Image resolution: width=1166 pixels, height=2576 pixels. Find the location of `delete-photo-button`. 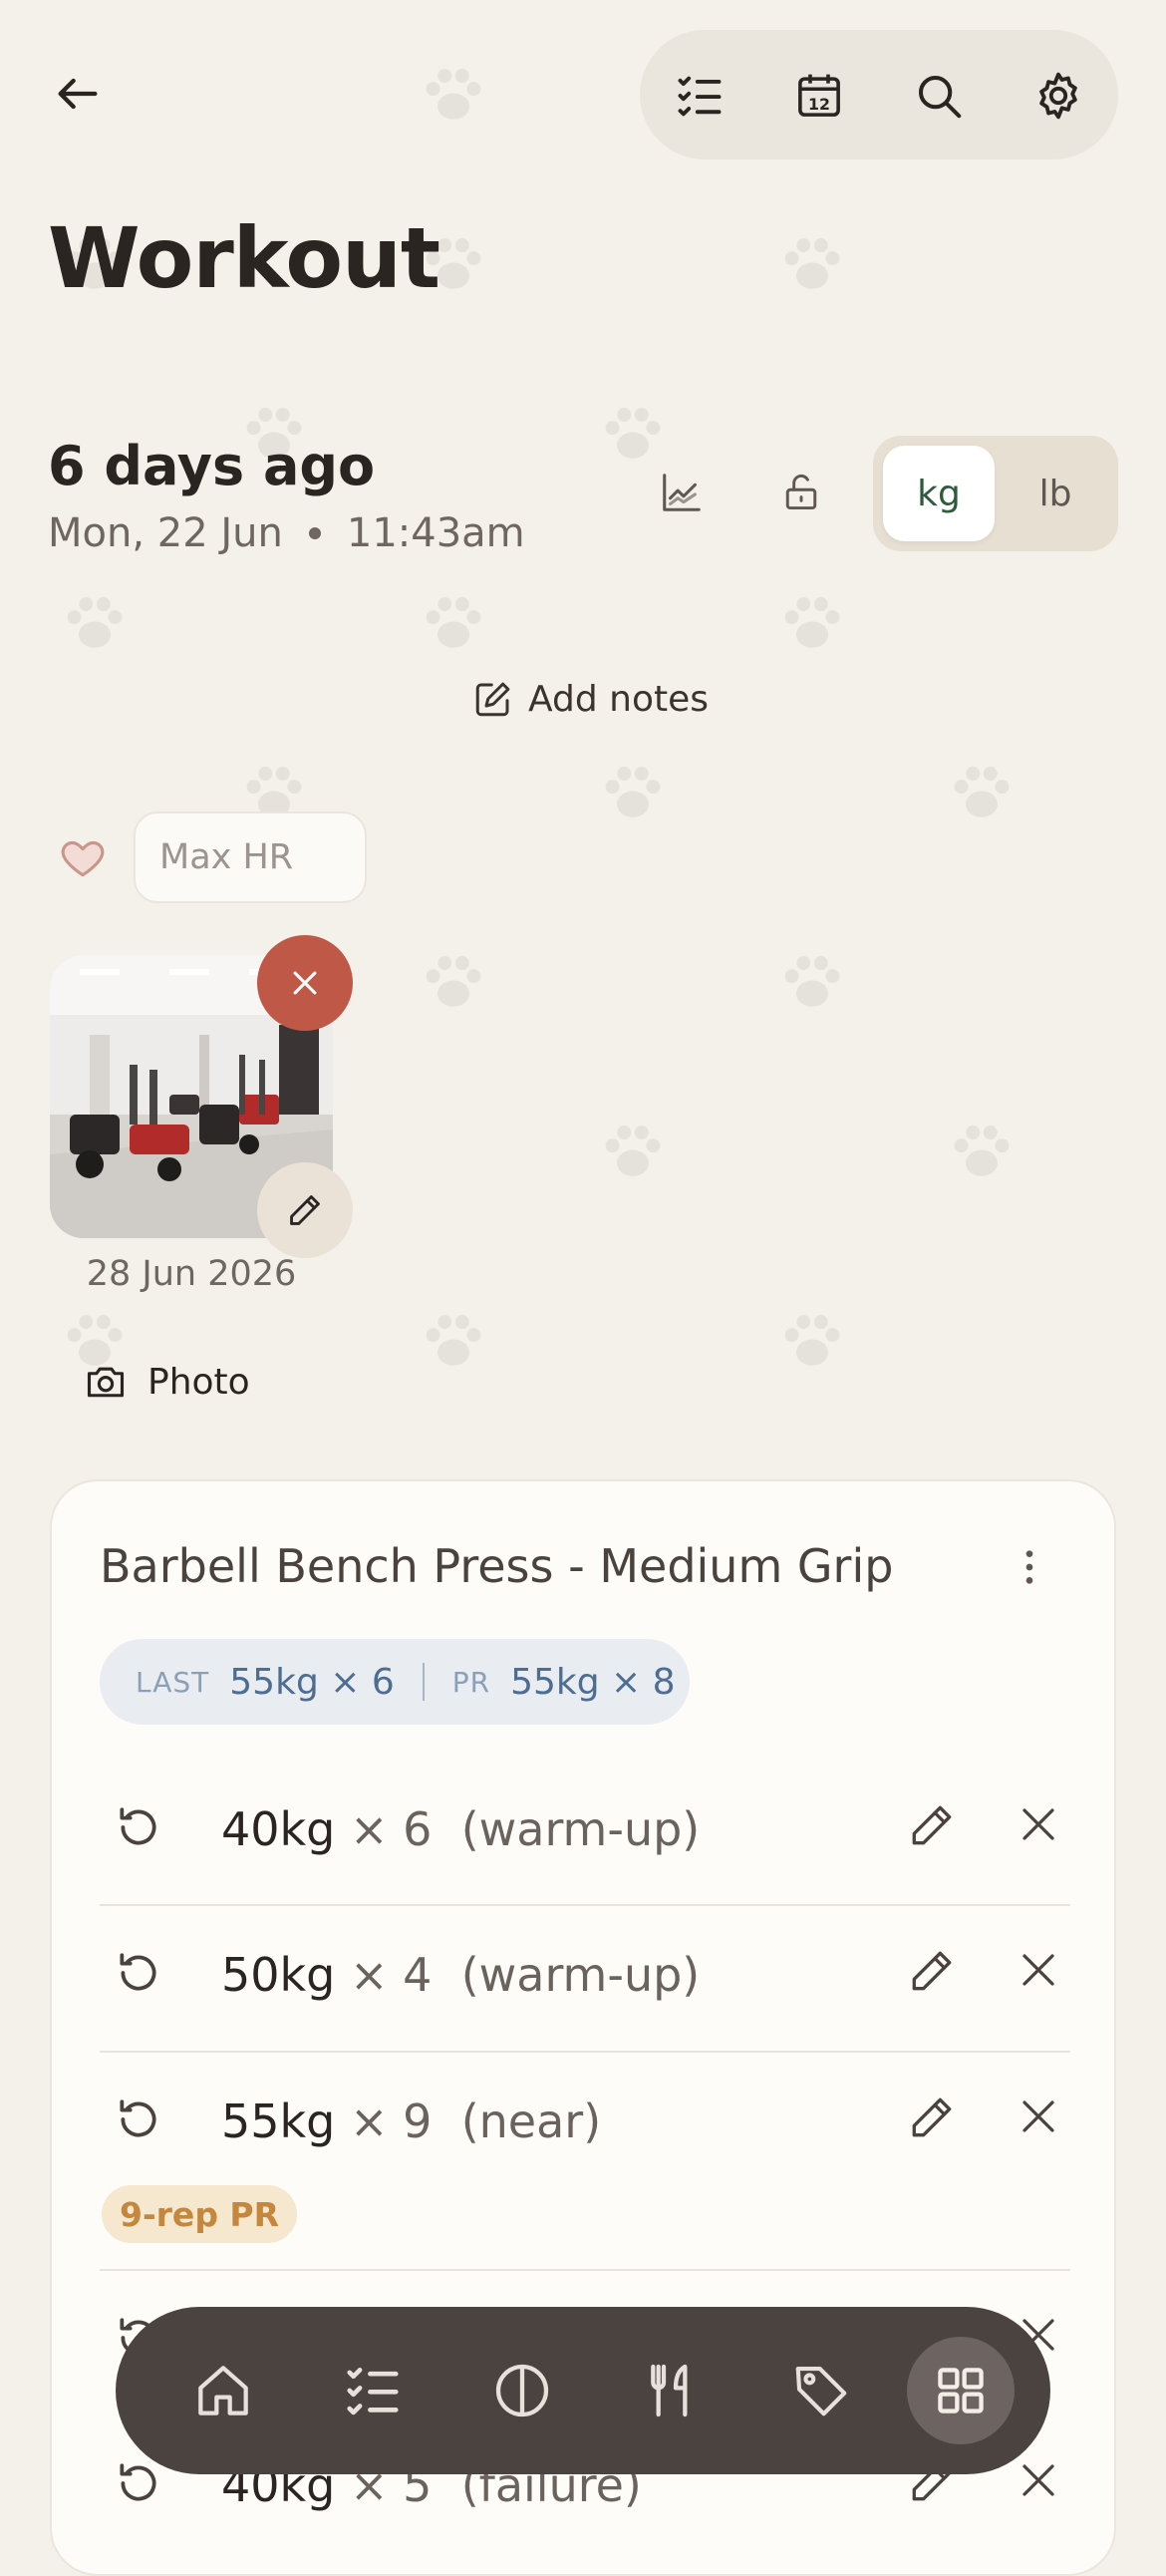

delete-photo-button is located at coordinates (305, 983).